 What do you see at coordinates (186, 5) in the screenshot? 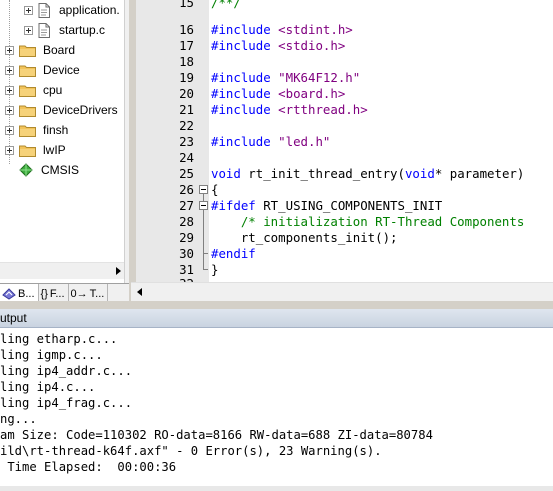
I see `line-number: 15` at bounding box center [186, 5].